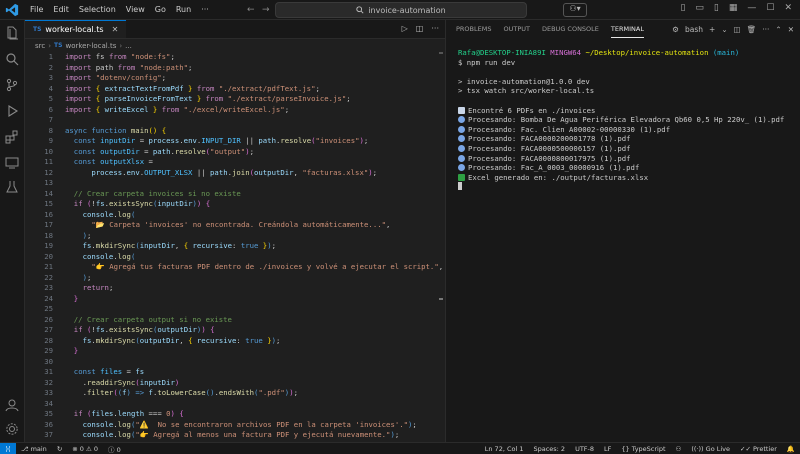 Image resolution: width=800 pixels, height=454 pixels. What do you see at coordinates (401, 10) in the screenshot?
I see `command-center-search: invoice-automation` at bounding box center [401, 10].